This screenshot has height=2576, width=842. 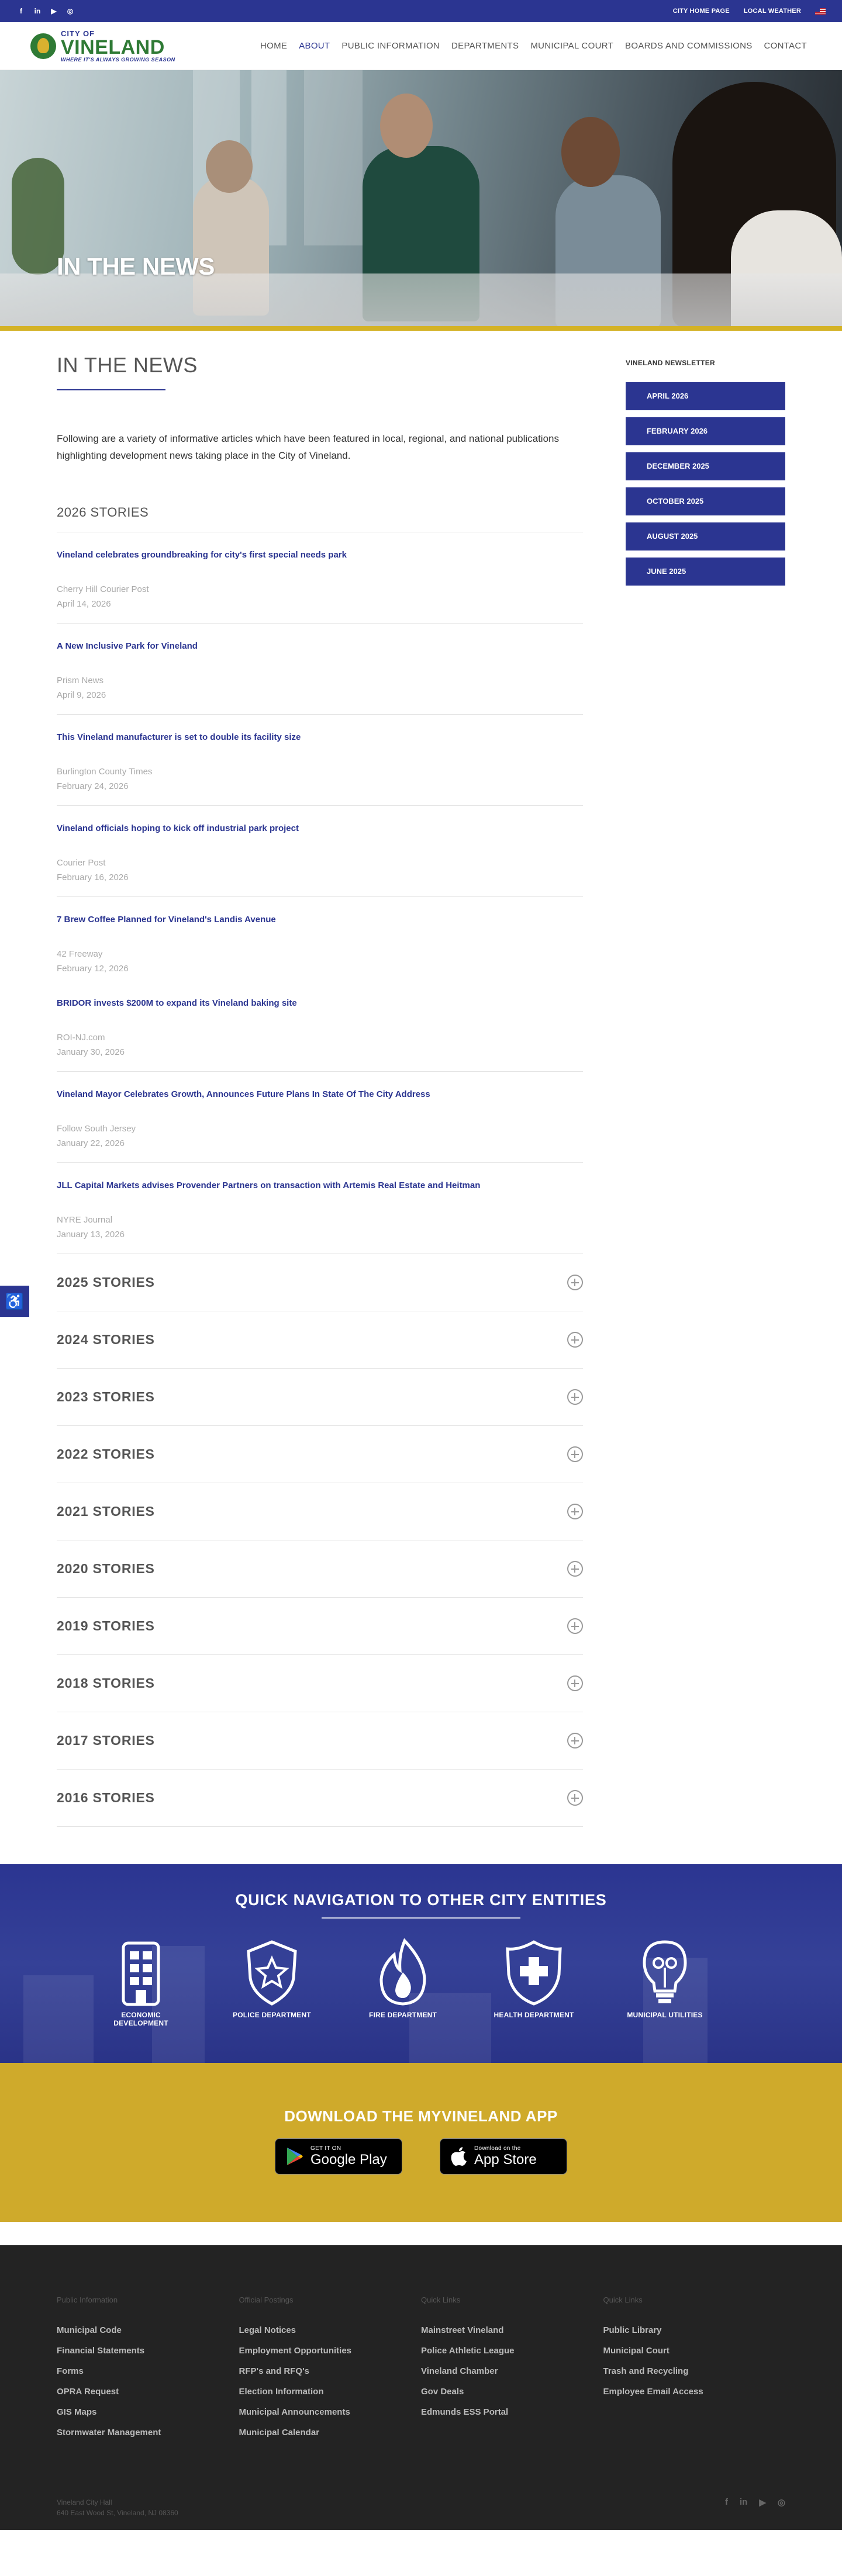 I want to click on footer-link: Vineland Chamber, so click(x=512, y=2371).